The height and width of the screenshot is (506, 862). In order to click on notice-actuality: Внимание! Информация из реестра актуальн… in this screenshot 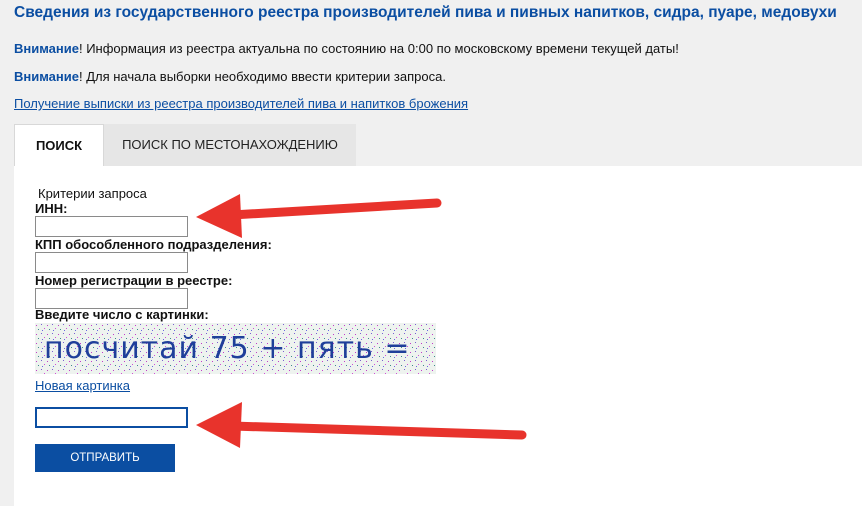, I will do `click(346, 48)`.